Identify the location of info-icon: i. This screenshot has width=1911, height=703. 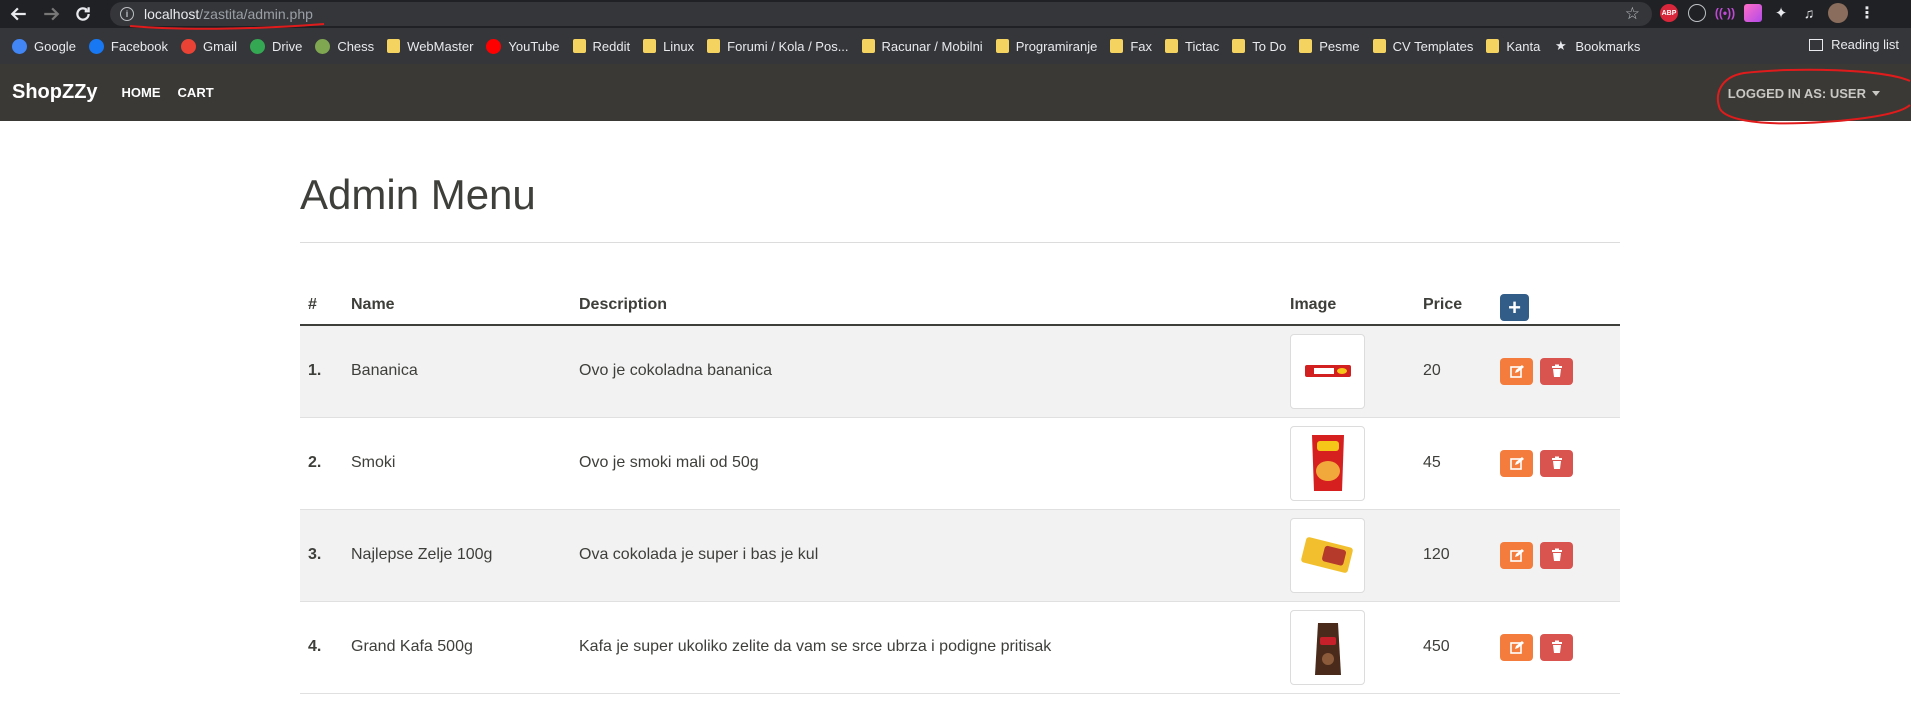
(127, 14).